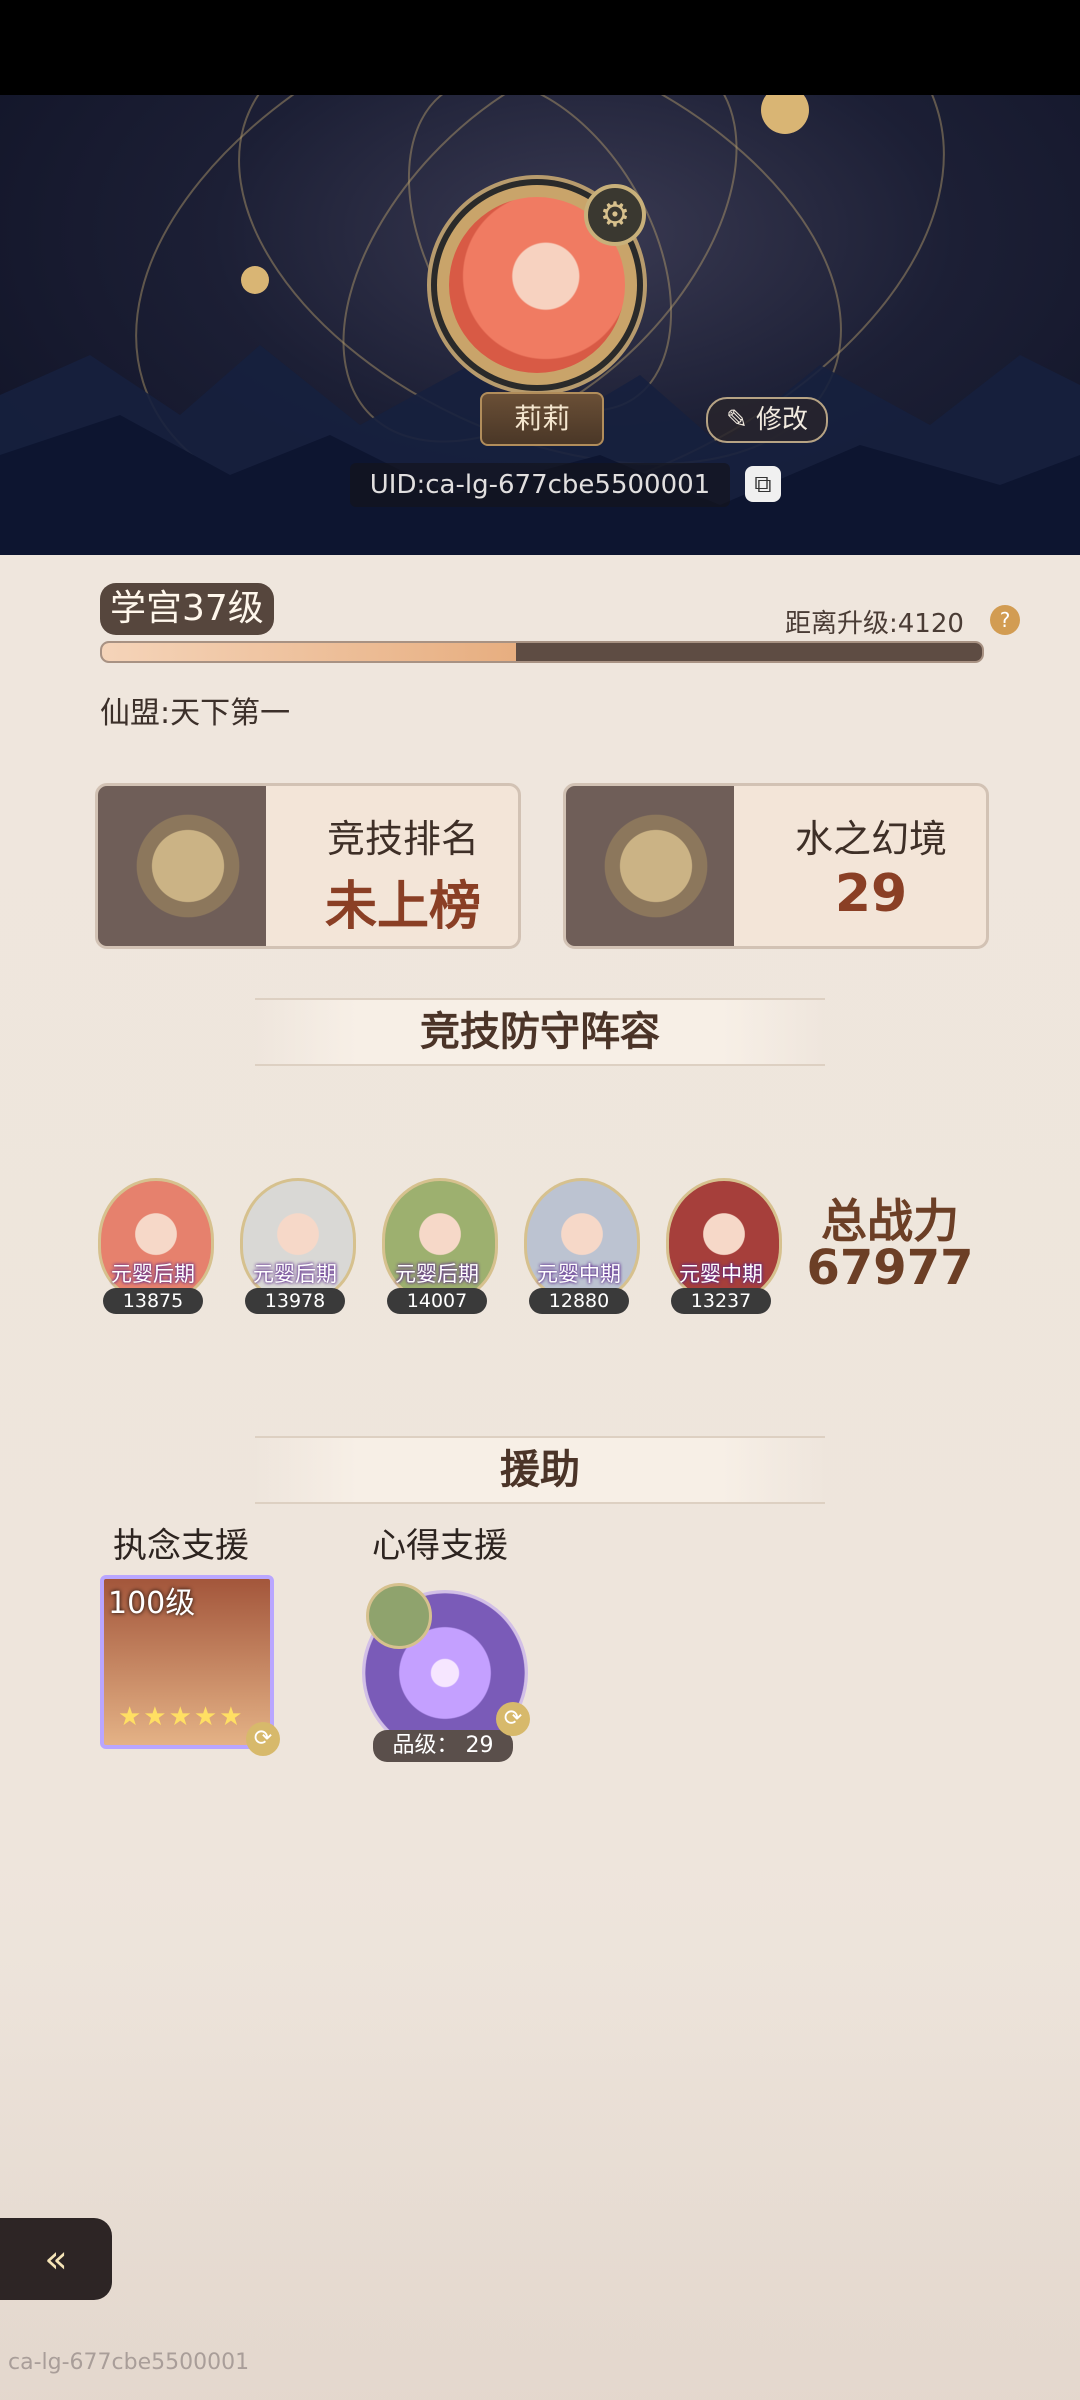 The height and width of the screenshot is (2400, 1080). Describe the element at coordinates (890, 1268) in the screenshot. I see `total-power-value: 67977` at that location.